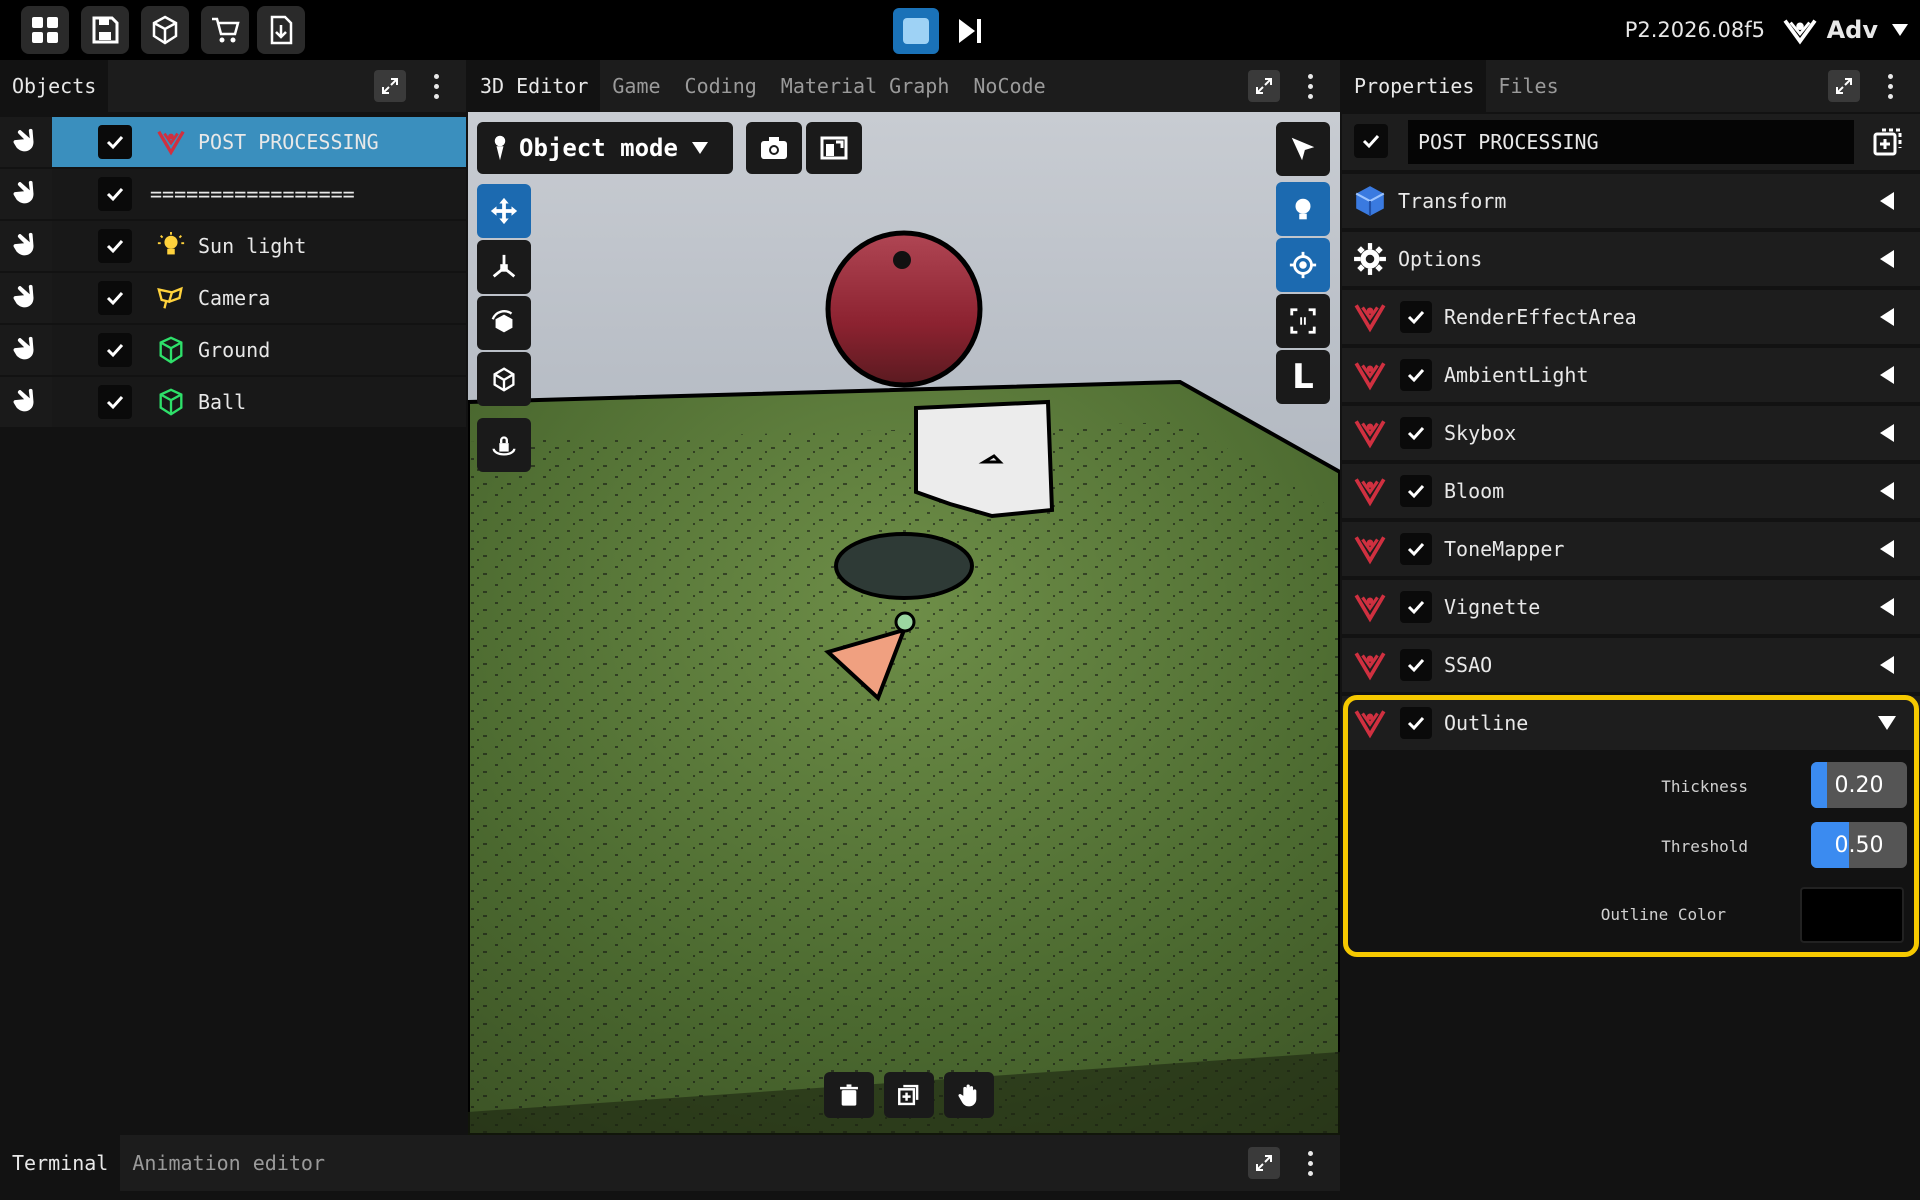  I want to click on object-mode-select: Object mode, so click(605, 148).